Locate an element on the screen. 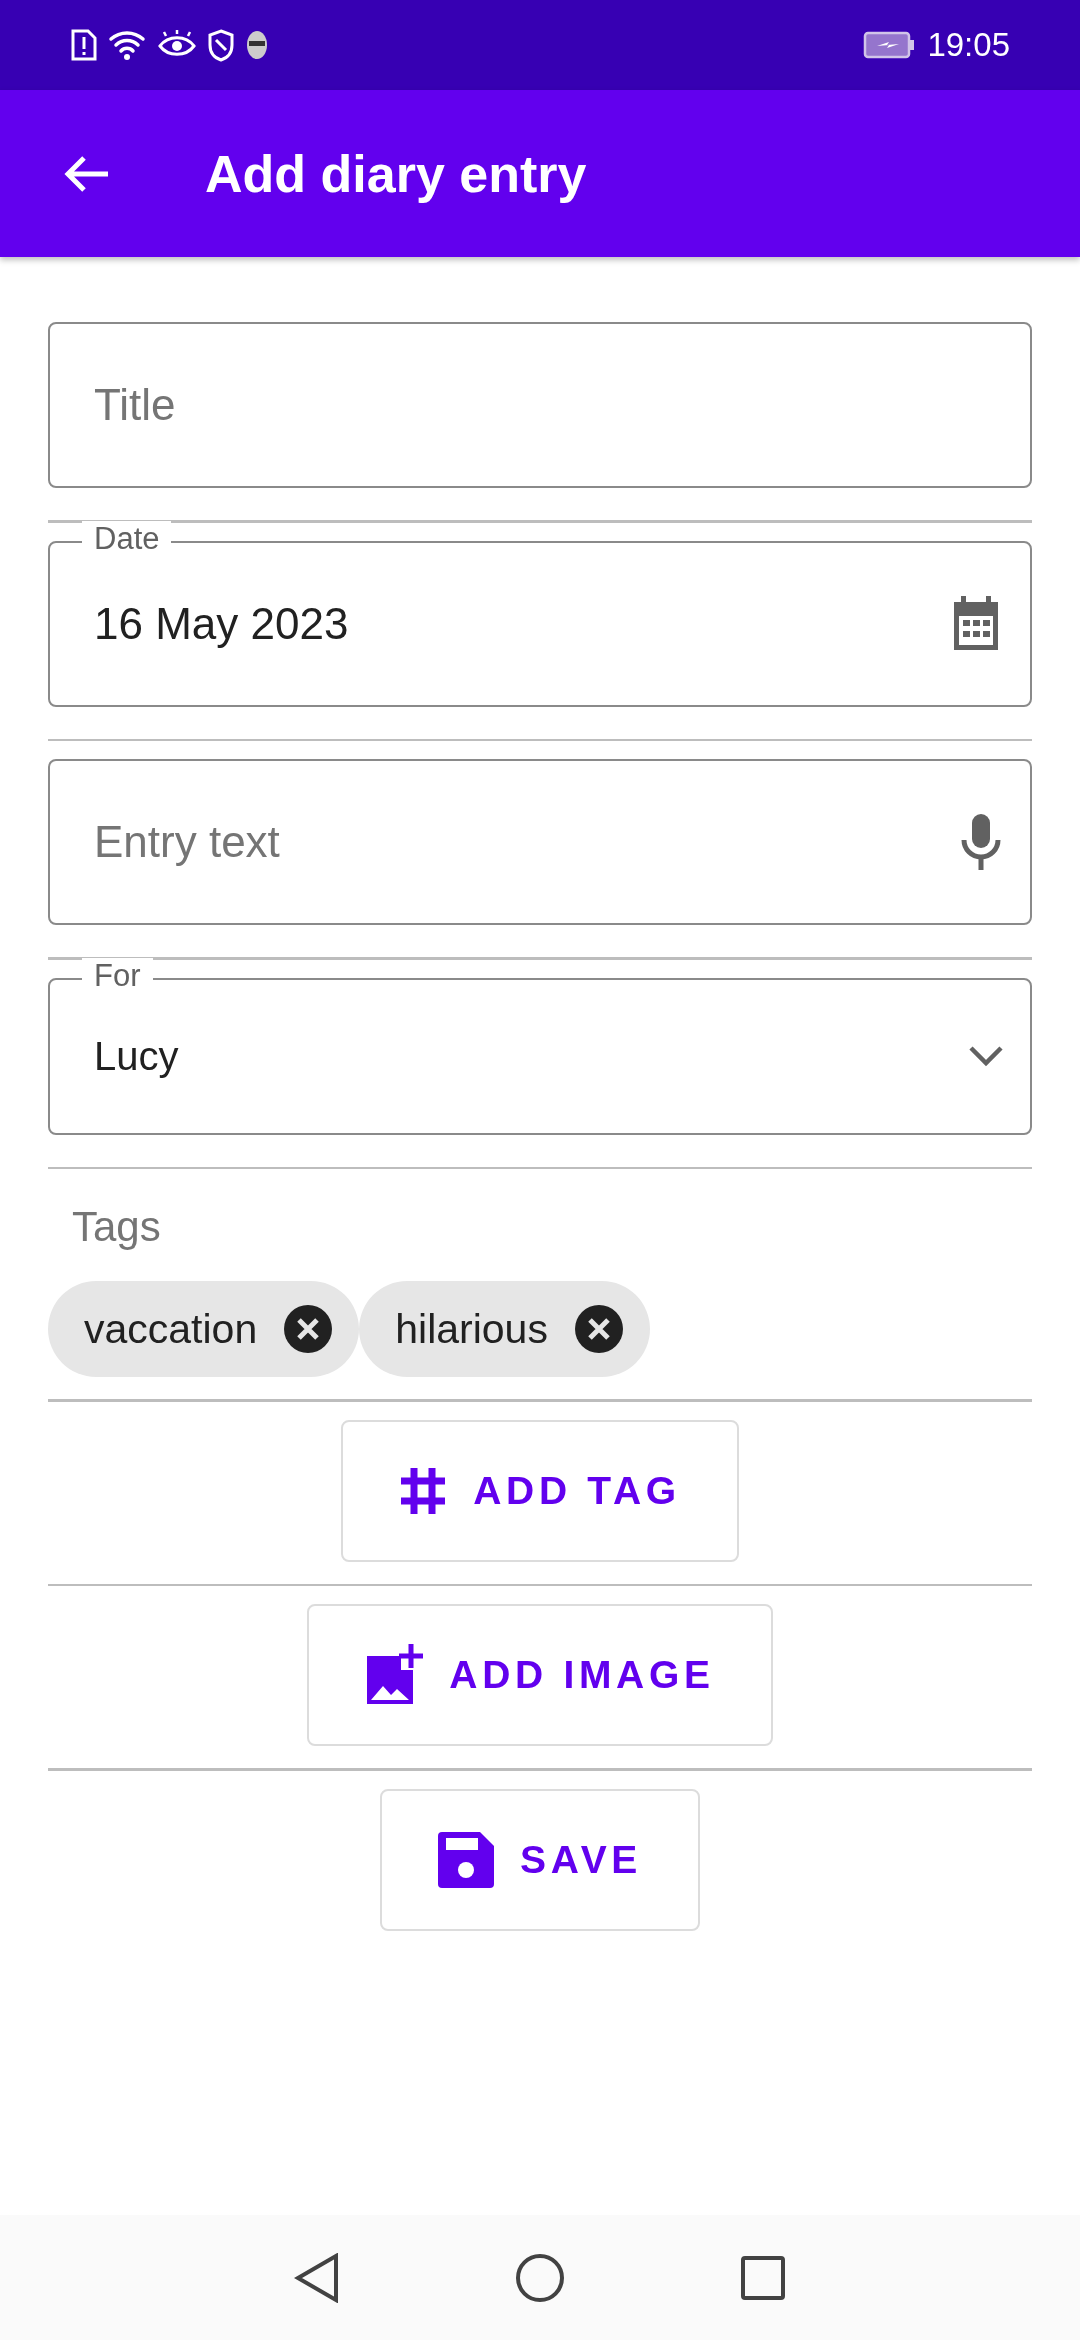  battery-charging-icon is located at coordinates (889, 45).